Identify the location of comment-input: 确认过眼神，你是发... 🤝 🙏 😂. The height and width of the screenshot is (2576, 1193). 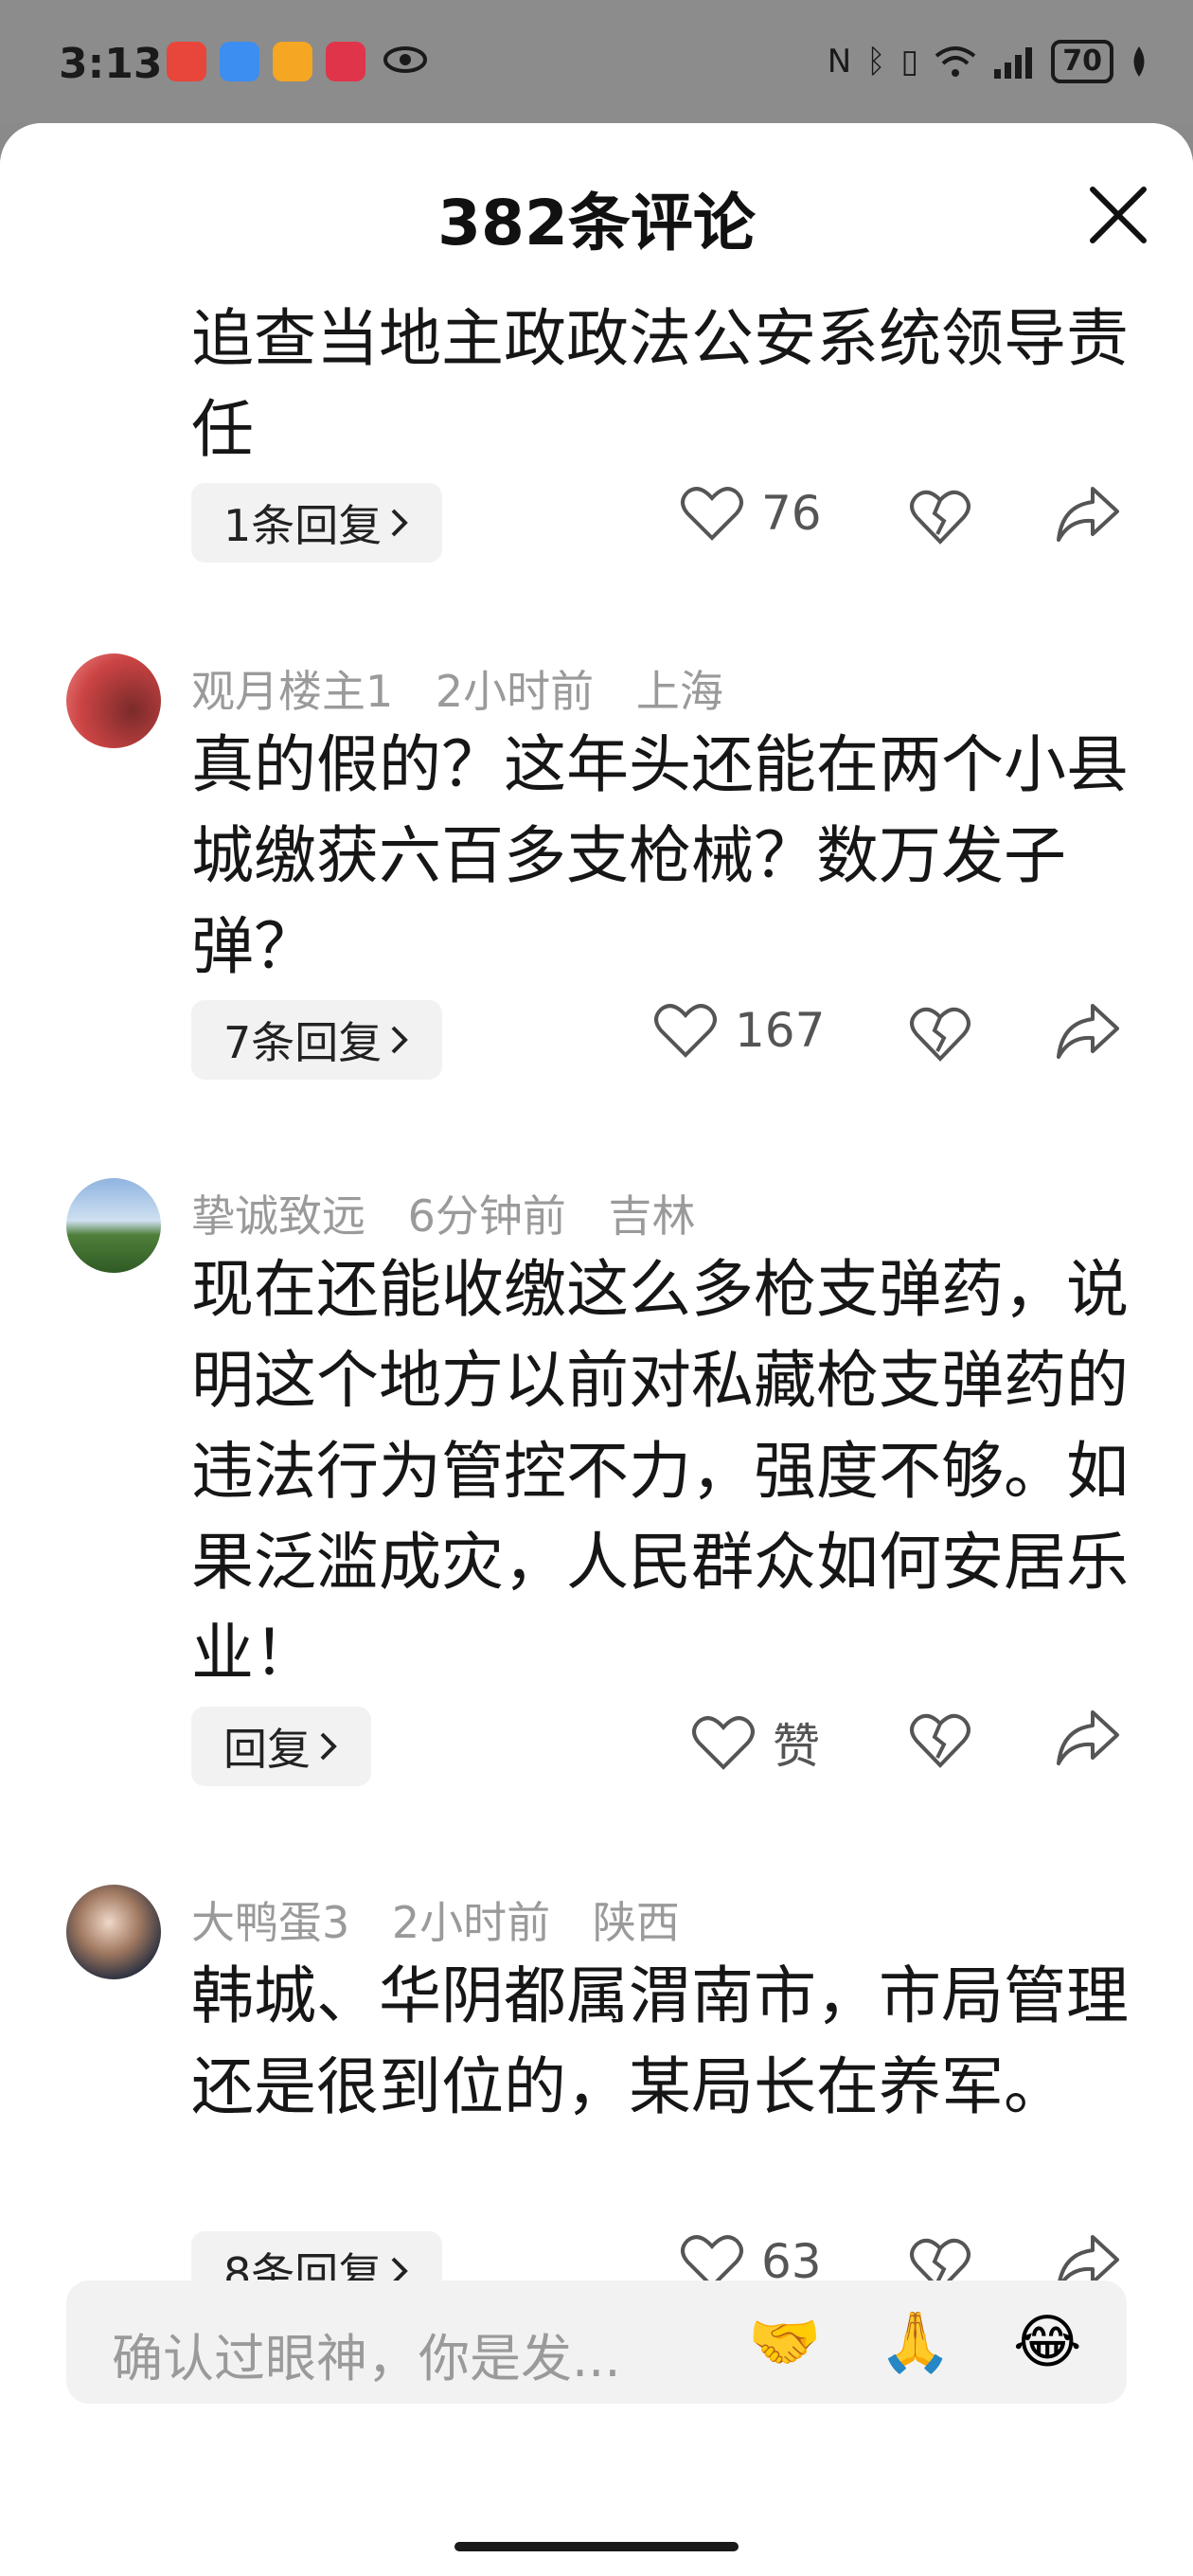
(596, 2342).